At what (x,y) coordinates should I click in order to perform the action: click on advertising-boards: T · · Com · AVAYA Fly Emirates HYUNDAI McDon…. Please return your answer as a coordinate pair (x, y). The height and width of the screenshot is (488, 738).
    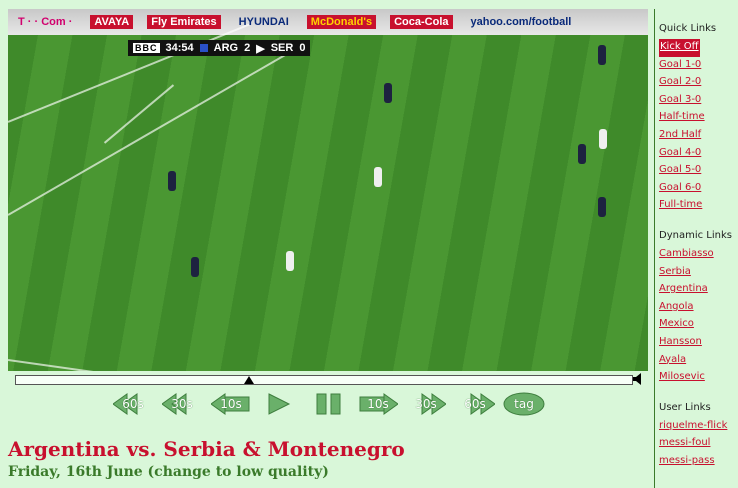
    Looking at the image, I should click on (328, 22).